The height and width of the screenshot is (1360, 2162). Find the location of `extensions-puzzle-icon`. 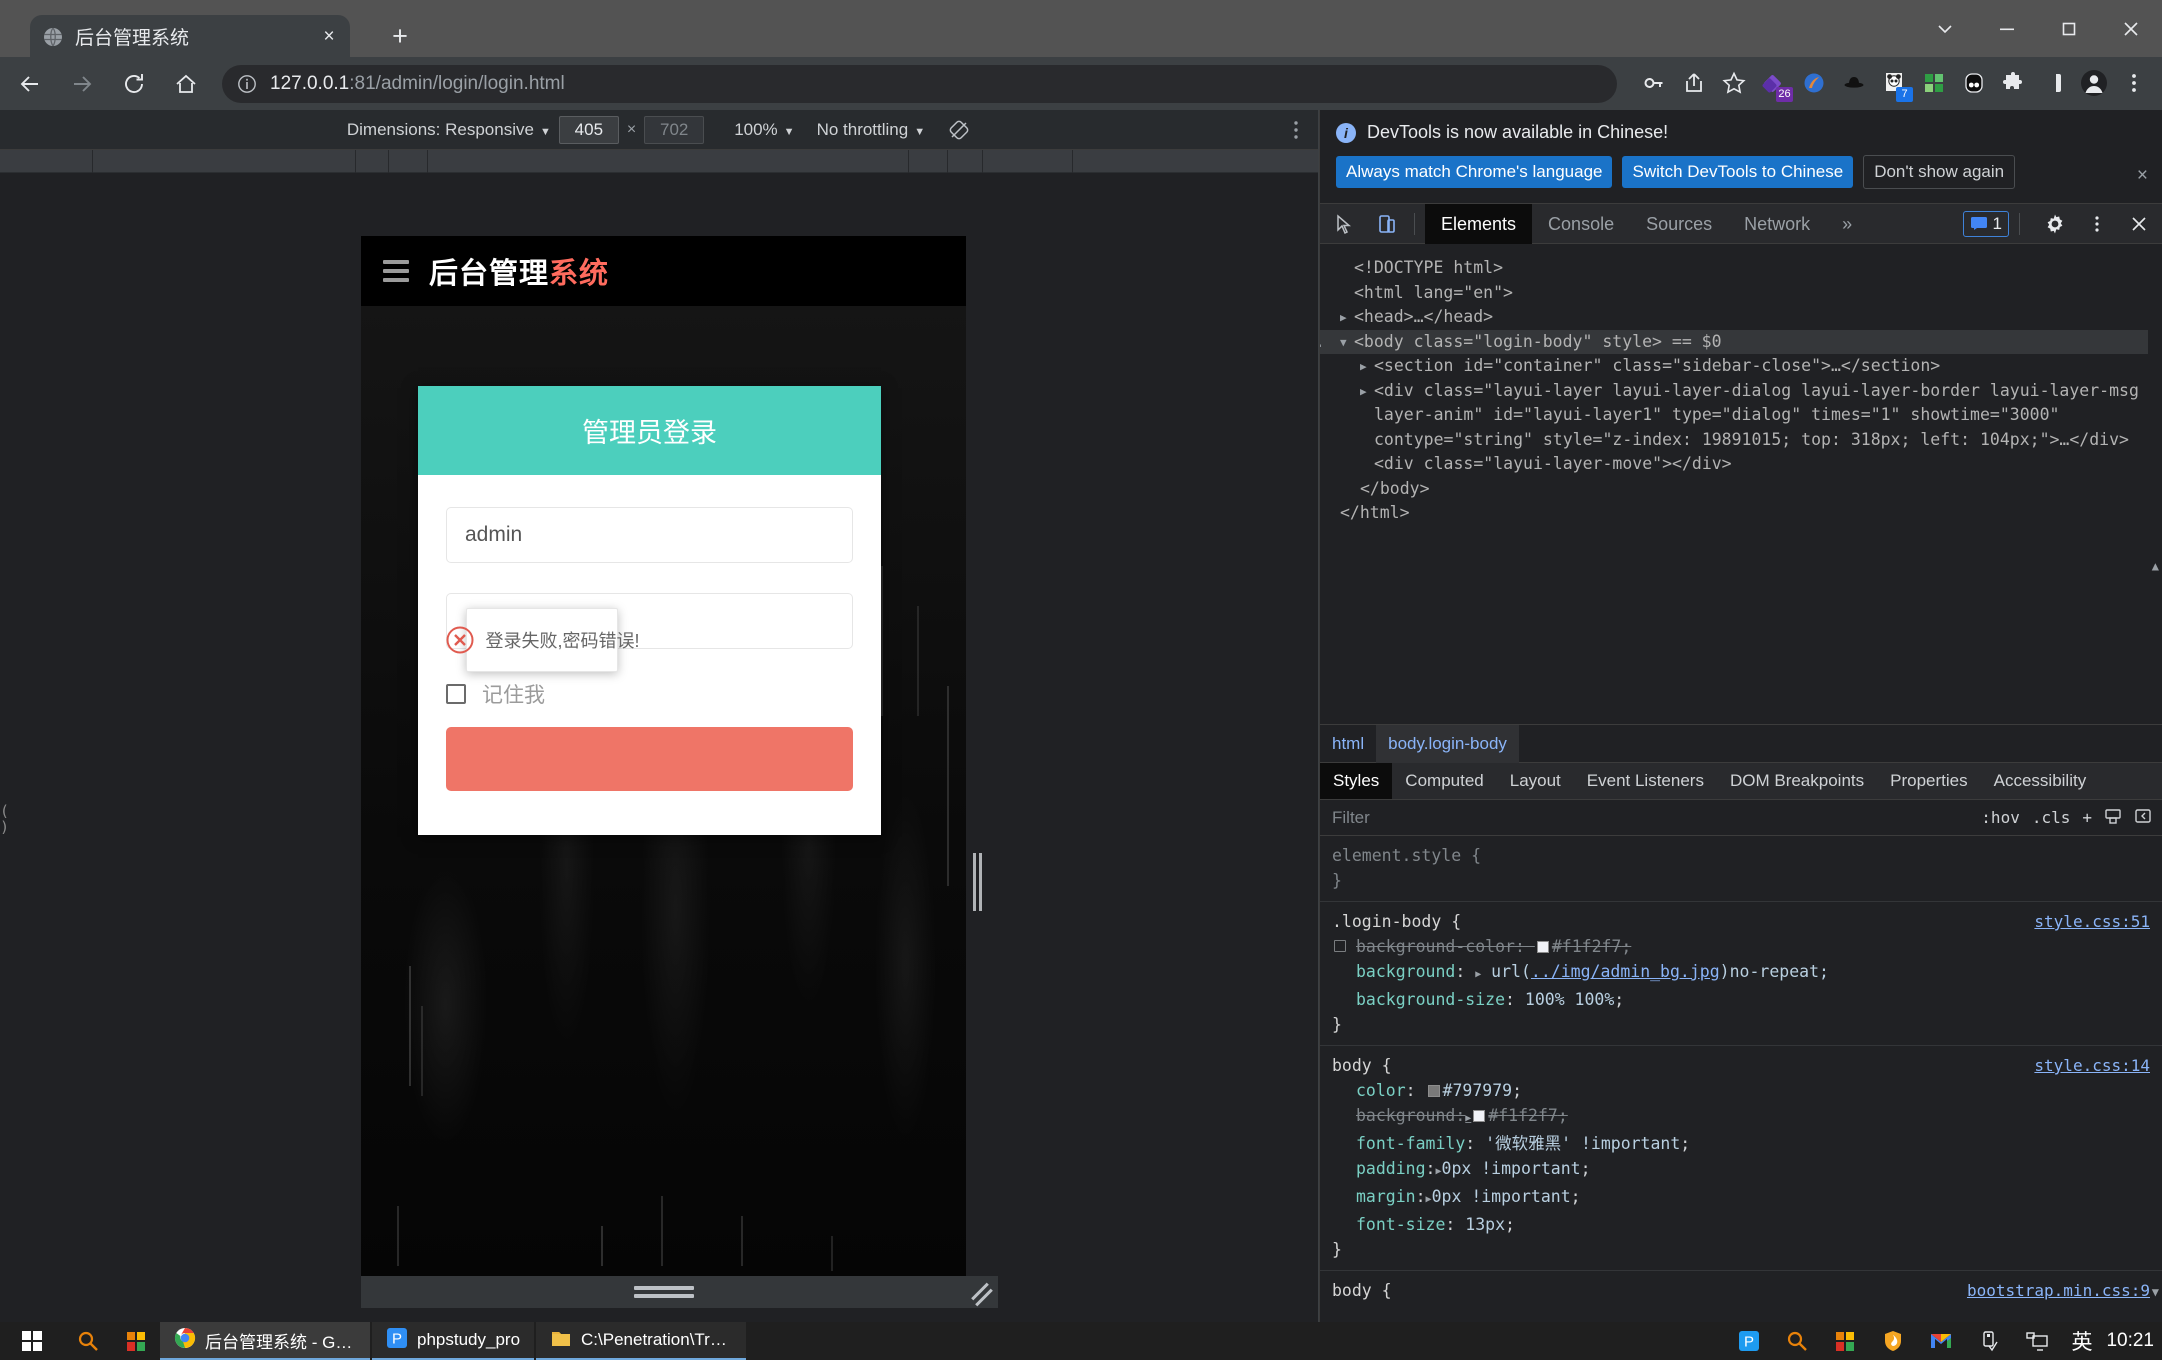

extensions-puzzle-icon is located at coordinates (2014, 83).